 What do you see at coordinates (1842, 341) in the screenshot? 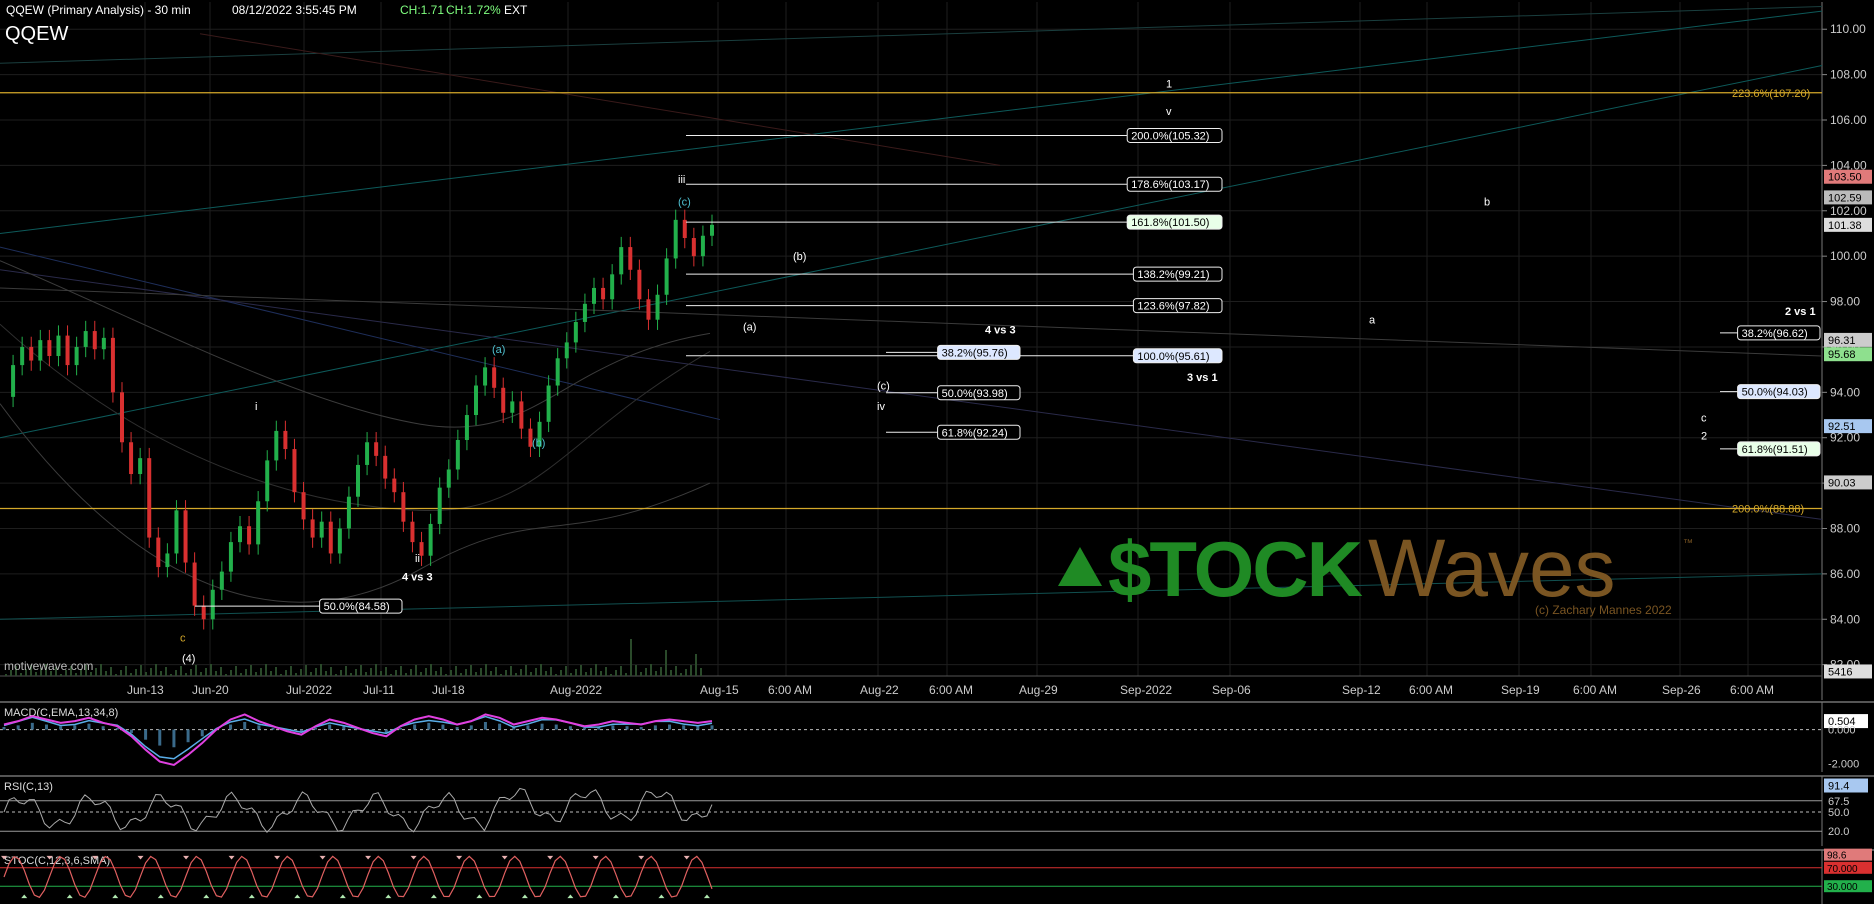
I see `axis-badge-label: 96.31` at bounding box center [1842, 341].